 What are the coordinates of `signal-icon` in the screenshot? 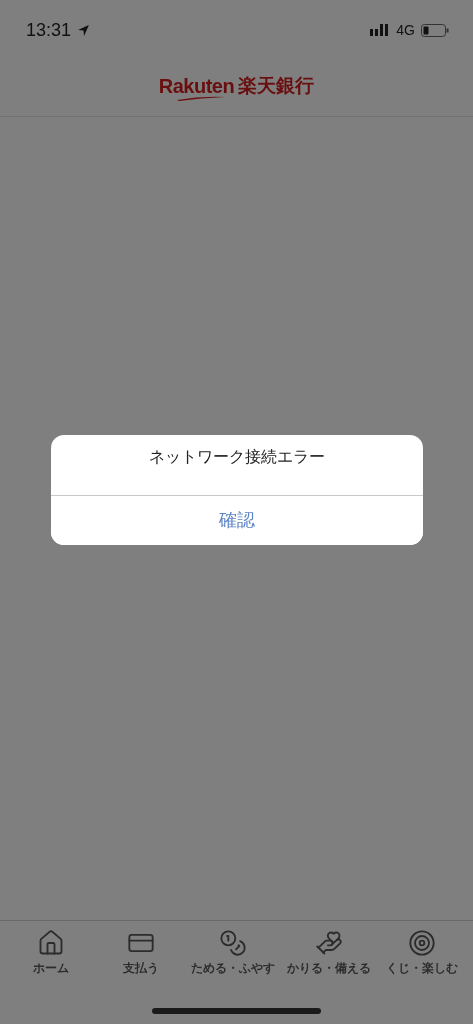 It's located at (380, 30).